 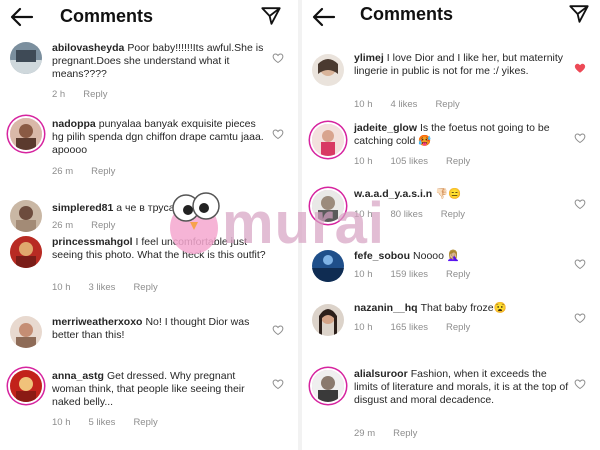 What do you see at coordinates (407, 214) in the screenshot?
I see `comment-likes: 80 likes` at bounding box center [407, 214].